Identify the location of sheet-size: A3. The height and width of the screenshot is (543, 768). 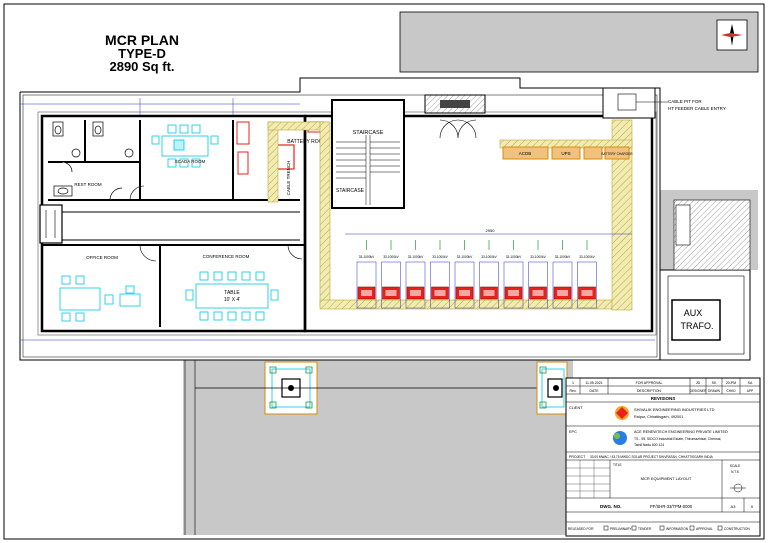
(734, 506).